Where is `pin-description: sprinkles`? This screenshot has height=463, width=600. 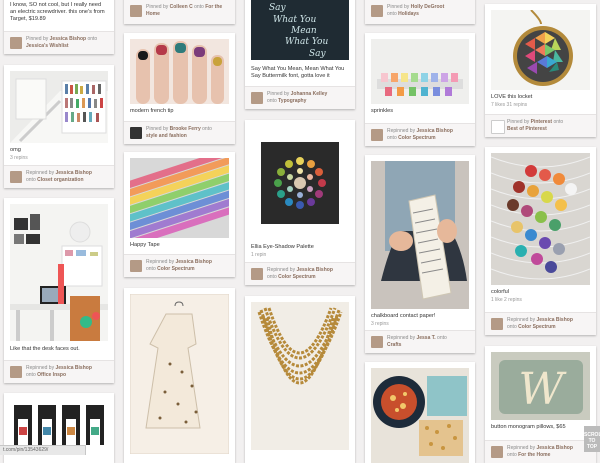 pin-description: sprinkles is located at coordinates (382, 111).